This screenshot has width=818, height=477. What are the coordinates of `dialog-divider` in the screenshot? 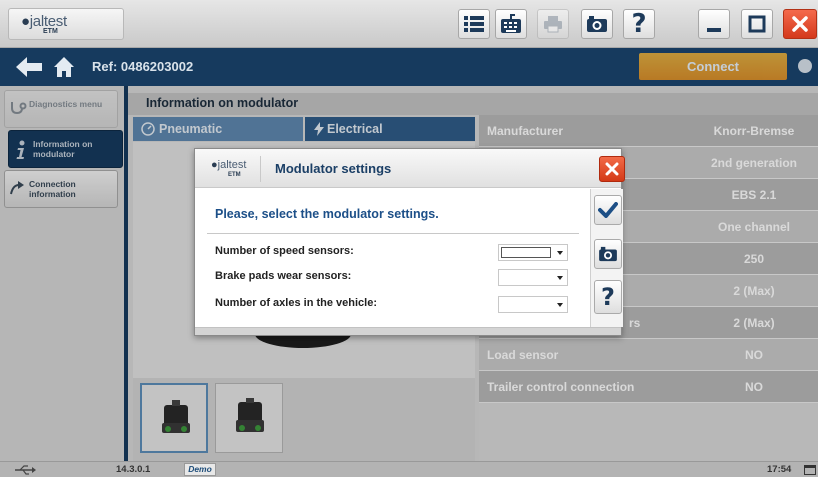 It's located at (393, 233).